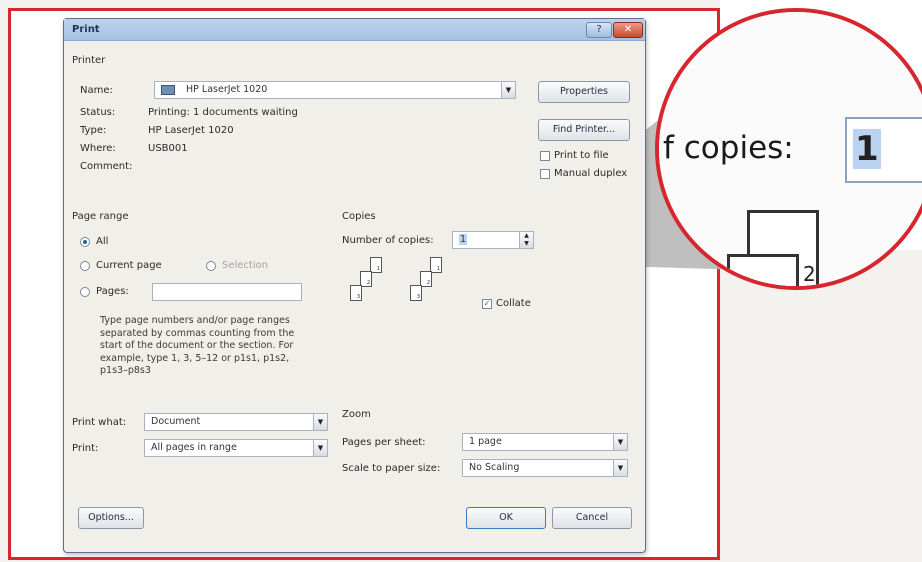  What do you see at coordinates (584, 92) in the screenshot?
I see `properties-button: Properties` at bounding box center [584, 92].